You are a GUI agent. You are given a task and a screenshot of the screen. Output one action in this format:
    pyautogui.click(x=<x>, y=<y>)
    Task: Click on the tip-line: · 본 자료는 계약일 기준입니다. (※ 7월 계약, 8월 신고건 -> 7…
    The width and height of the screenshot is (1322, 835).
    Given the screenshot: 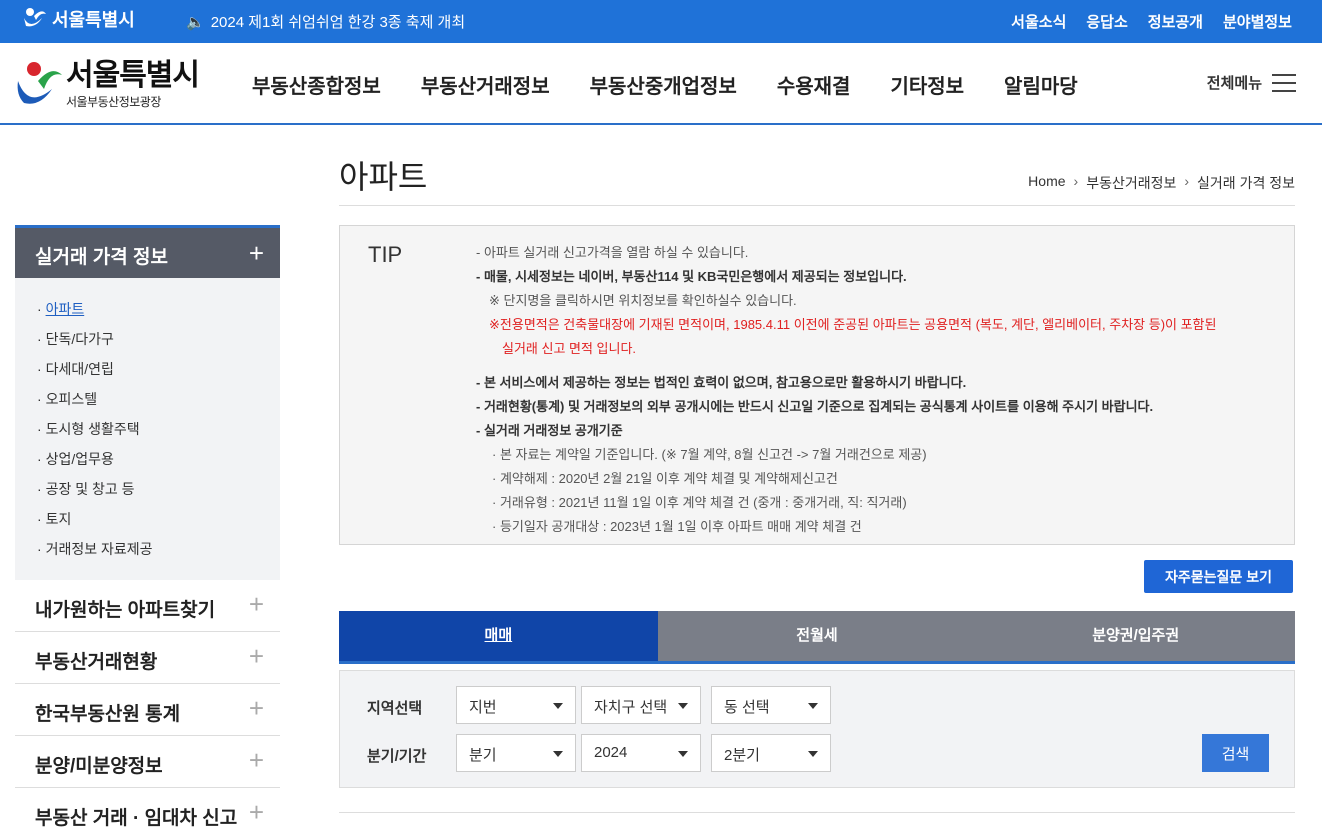 What is the action you would take?
    pyautogui.click(x=709, y=454)
    